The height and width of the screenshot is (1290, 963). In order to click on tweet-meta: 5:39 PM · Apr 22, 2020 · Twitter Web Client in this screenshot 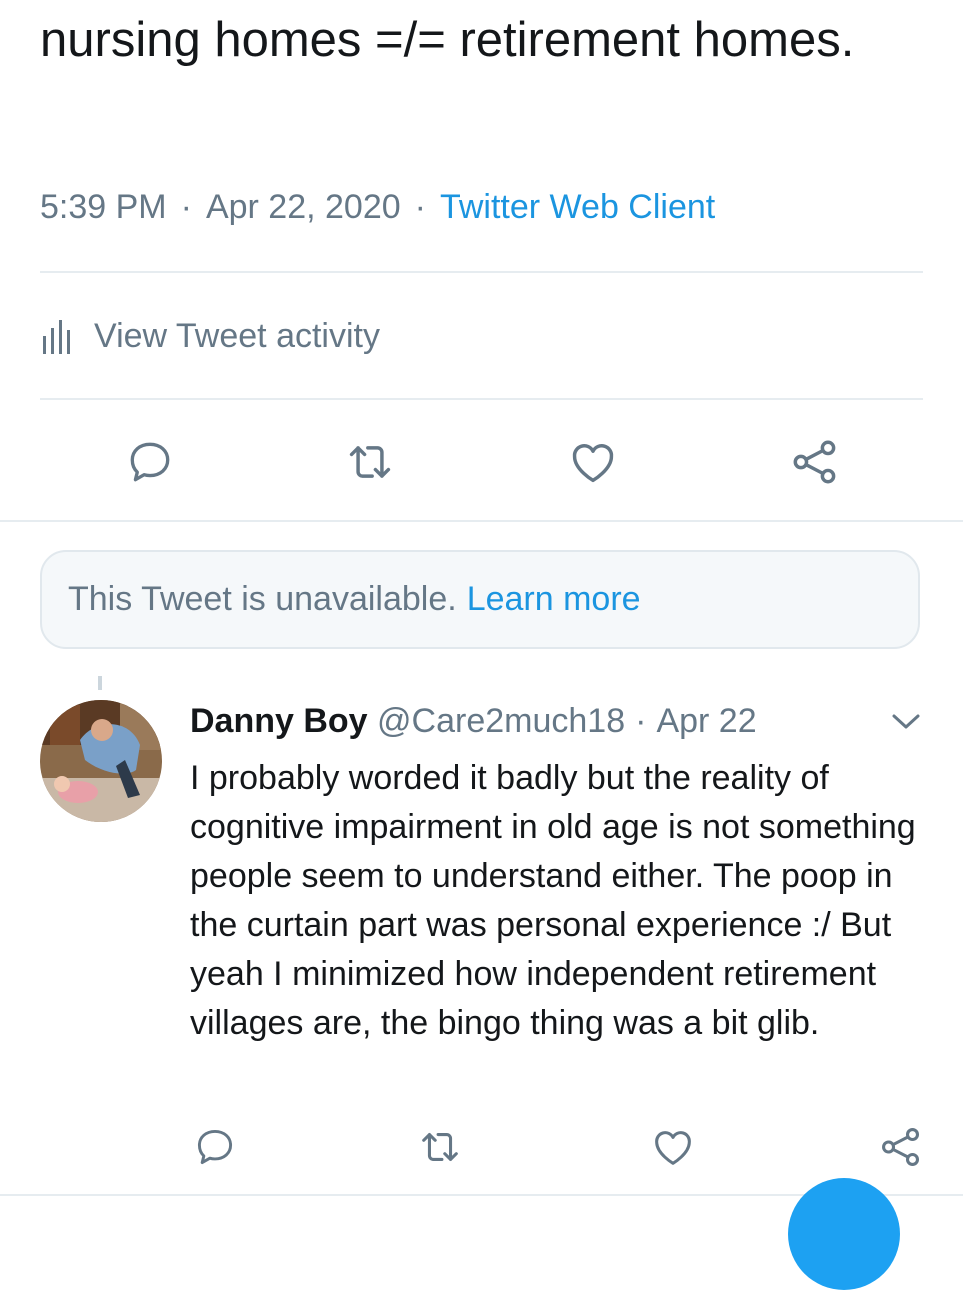, I will do `click(377, 207)`.